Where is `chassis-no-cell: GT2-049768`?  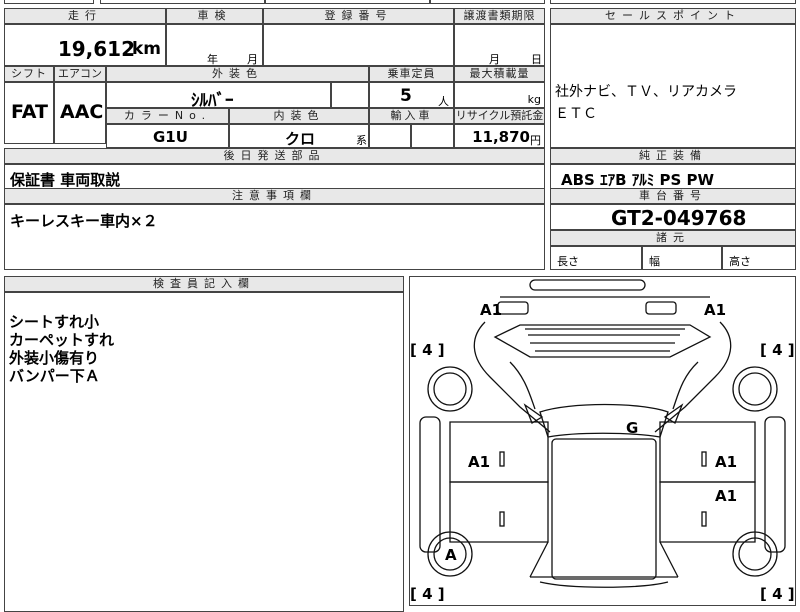
chassis-no-cell: GT2-049768 is located at coordinates (673, 217).